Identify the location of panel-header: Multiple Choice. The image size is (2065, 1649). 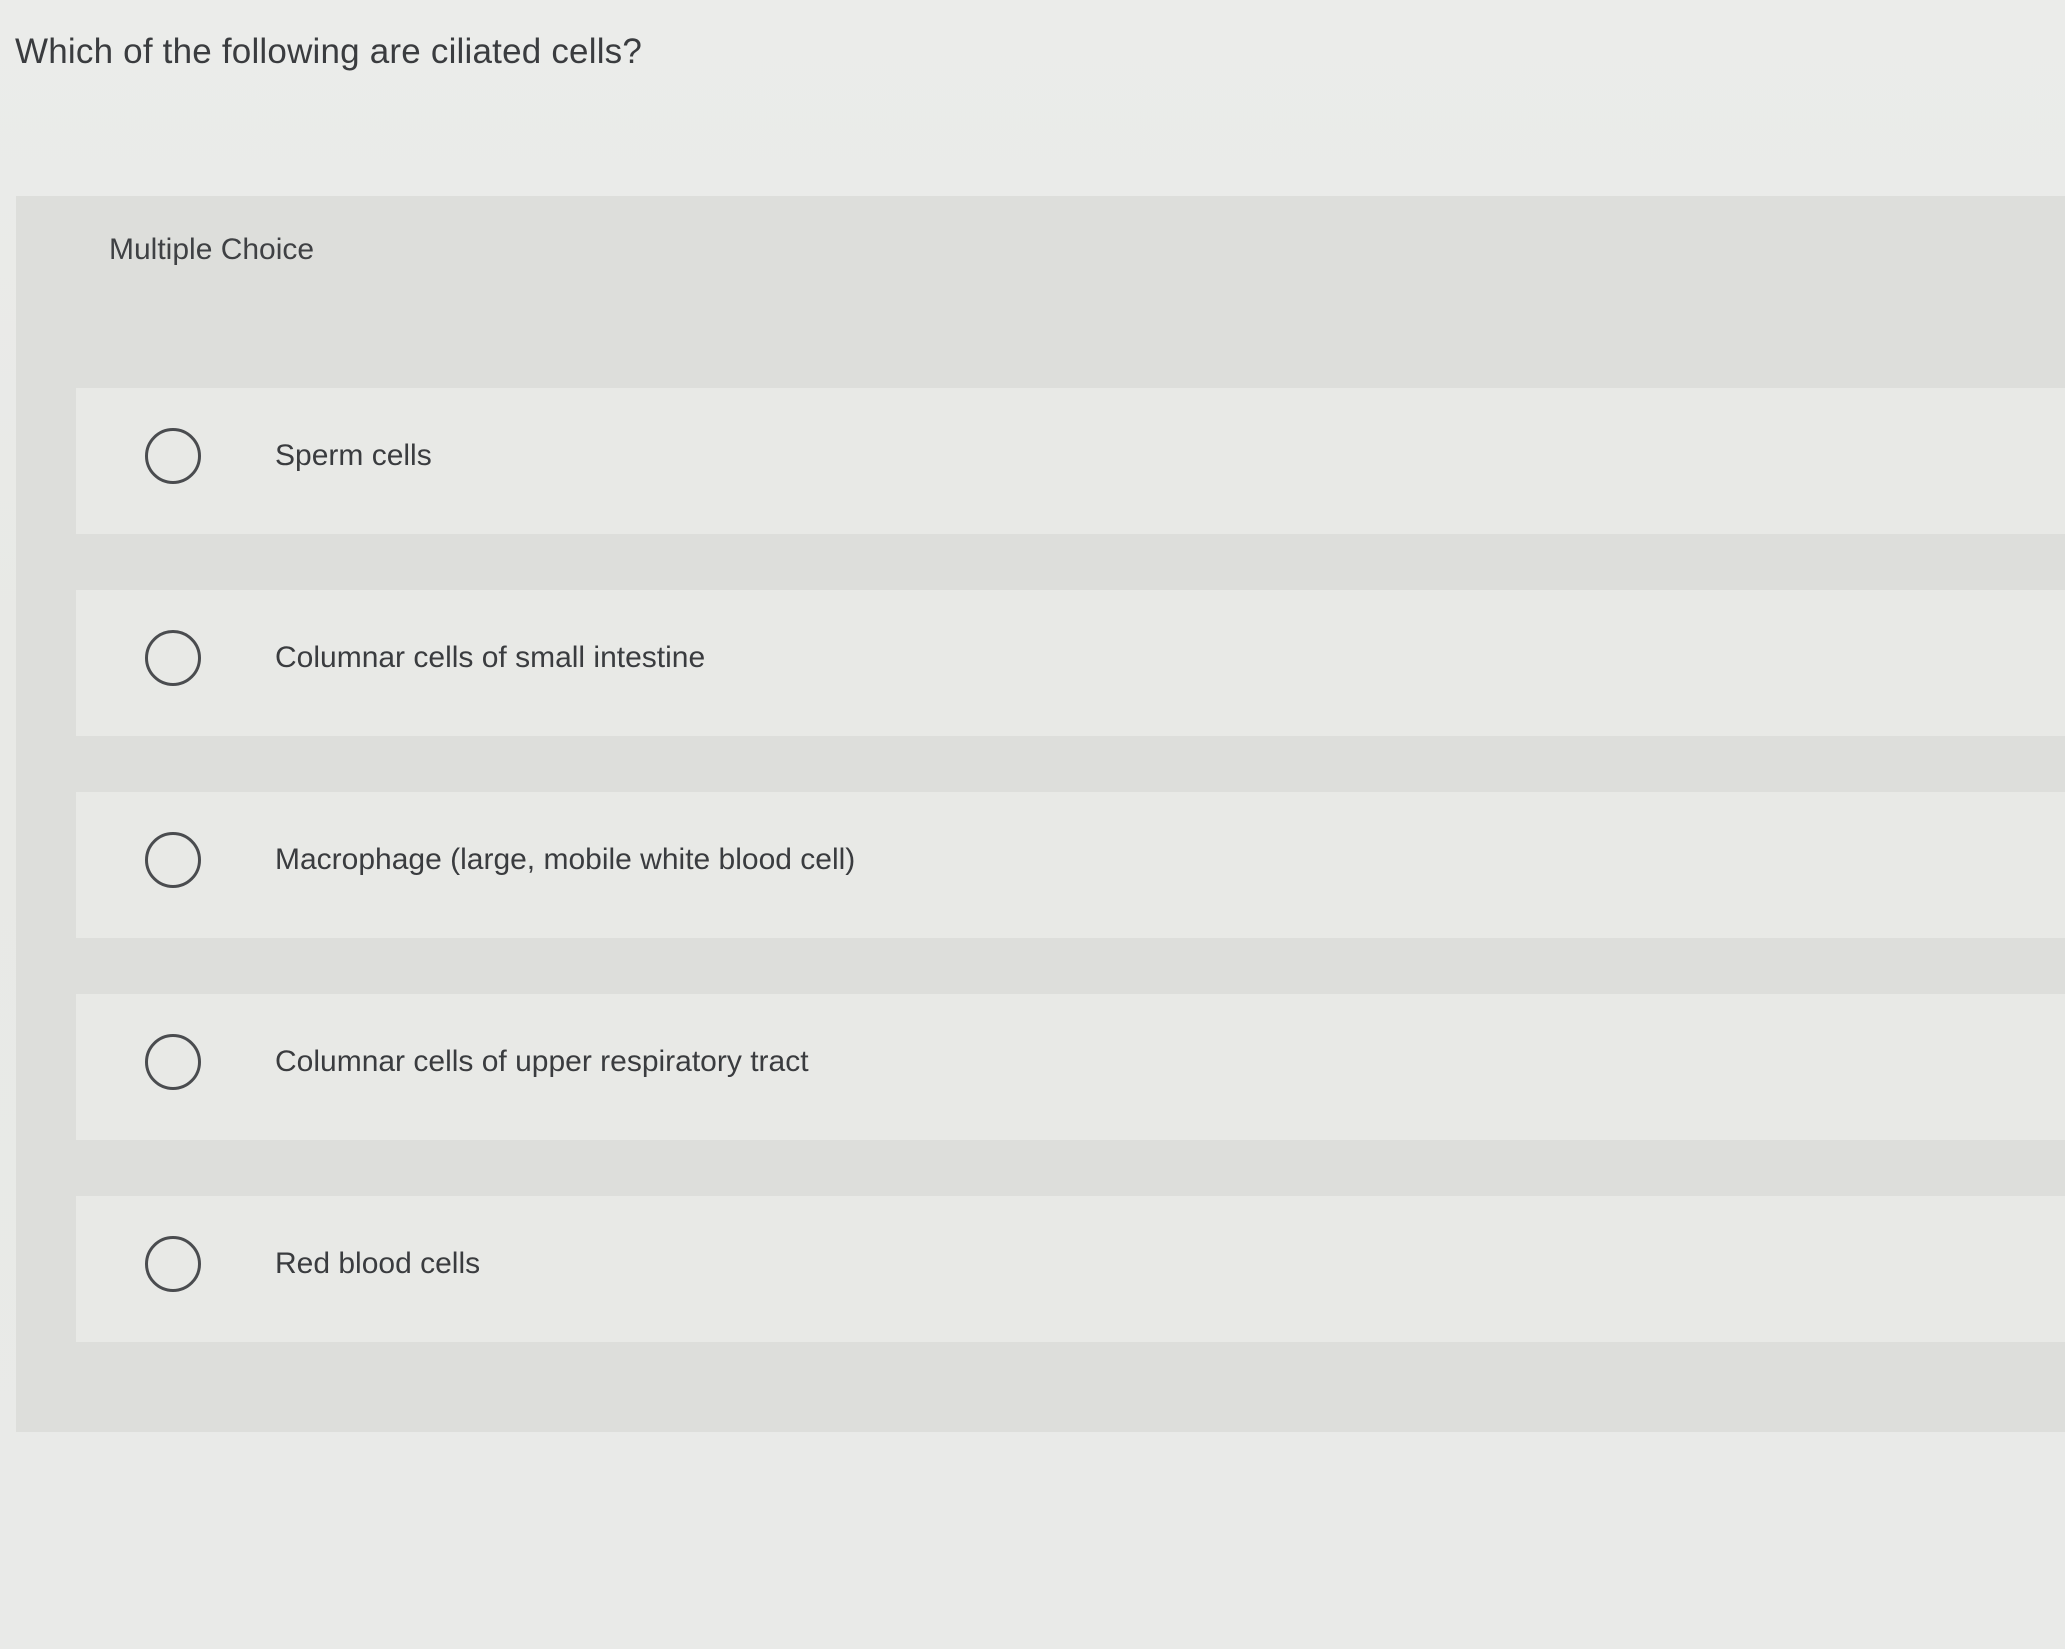
(1040, 256).